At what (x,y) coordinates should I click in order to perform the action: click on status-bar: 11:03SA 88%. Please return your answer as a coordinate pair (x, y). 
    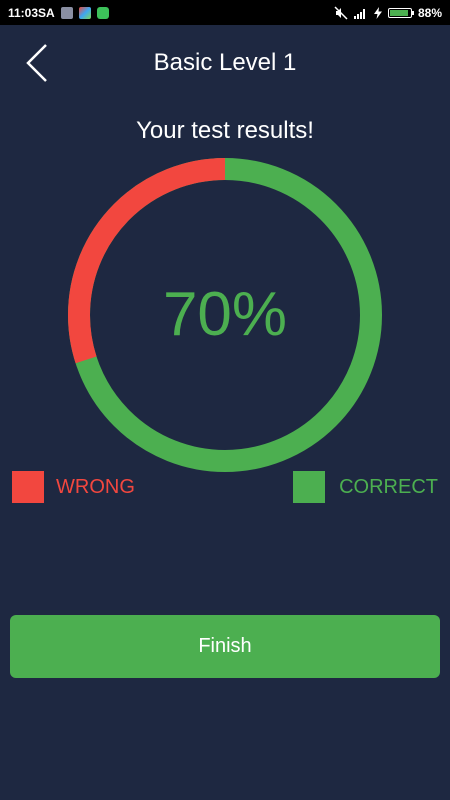
    Looking at the image, I should click on (225, 12).